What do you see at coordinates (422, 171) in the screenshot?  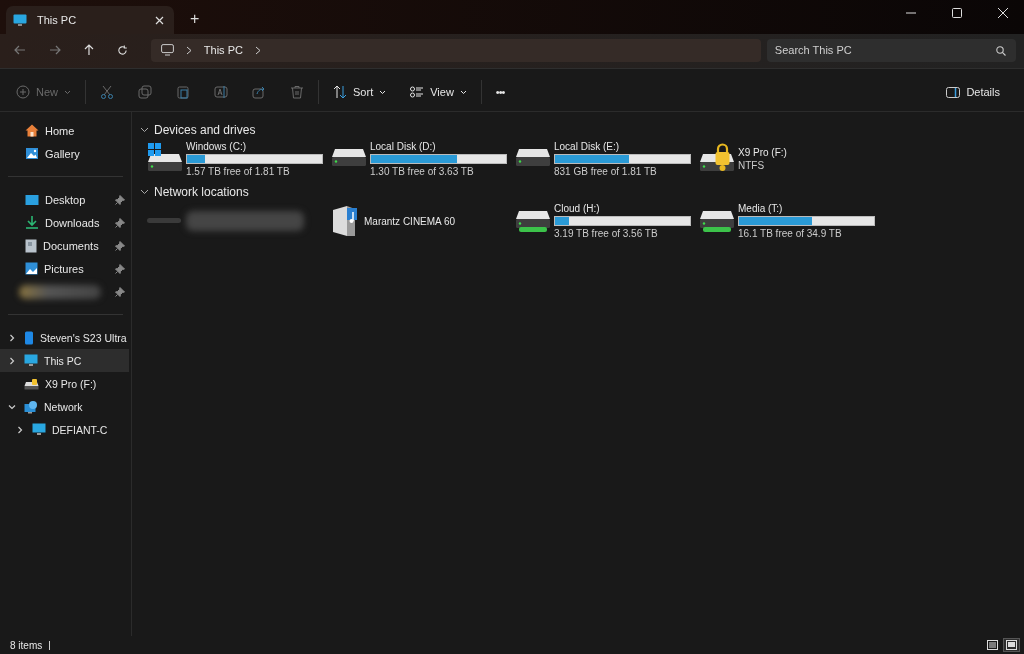 I see `drive-detail: 1.30 TB free of 3.63 TB` at bounding box center [422, 171].